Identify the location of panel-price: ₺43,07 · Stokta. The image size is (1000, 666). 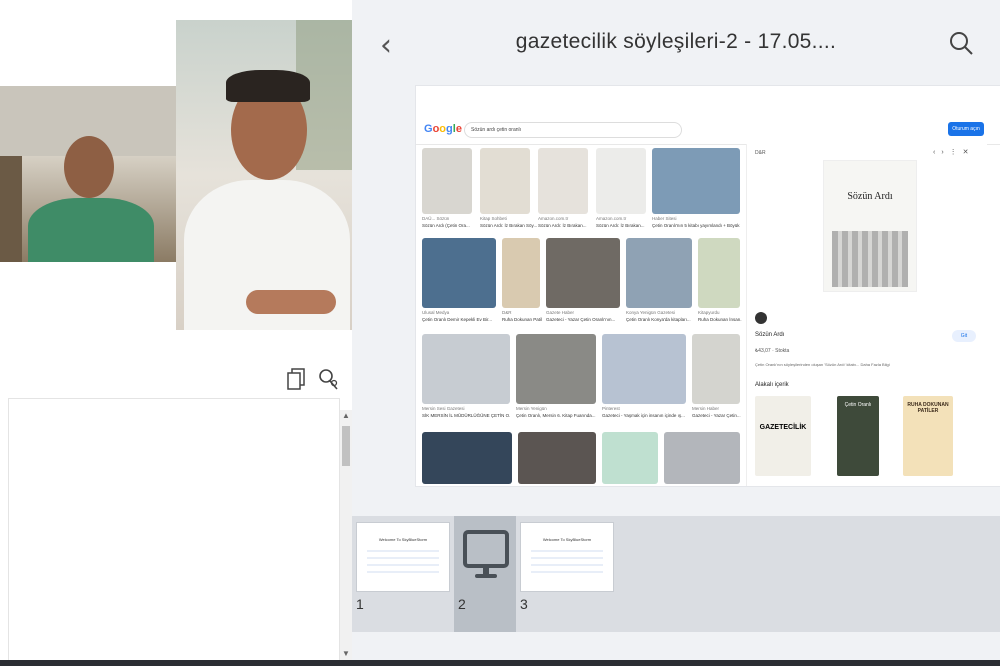
(772, 351).